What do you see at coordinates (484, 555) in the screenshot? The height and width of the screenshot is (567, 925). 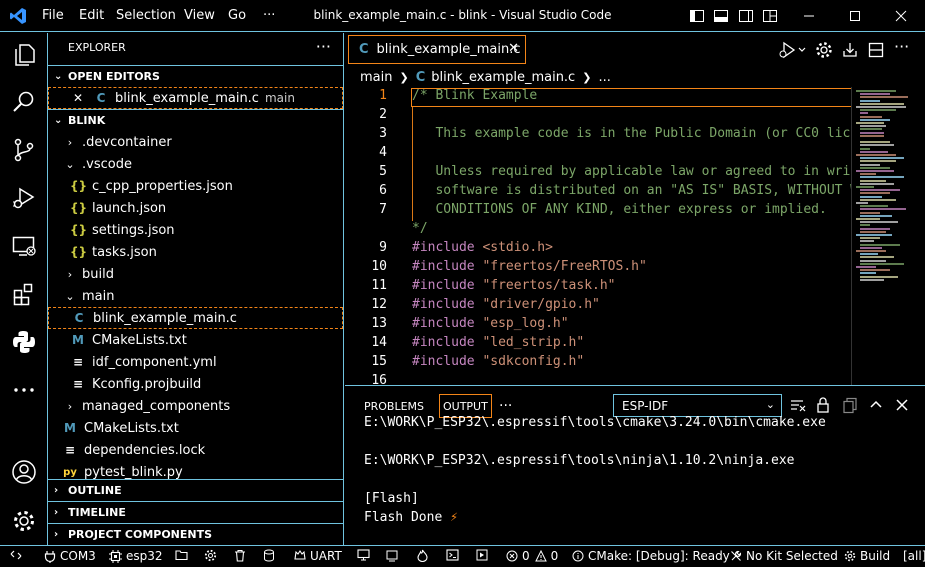 I see `run-button` at bounding box center [484, 555].